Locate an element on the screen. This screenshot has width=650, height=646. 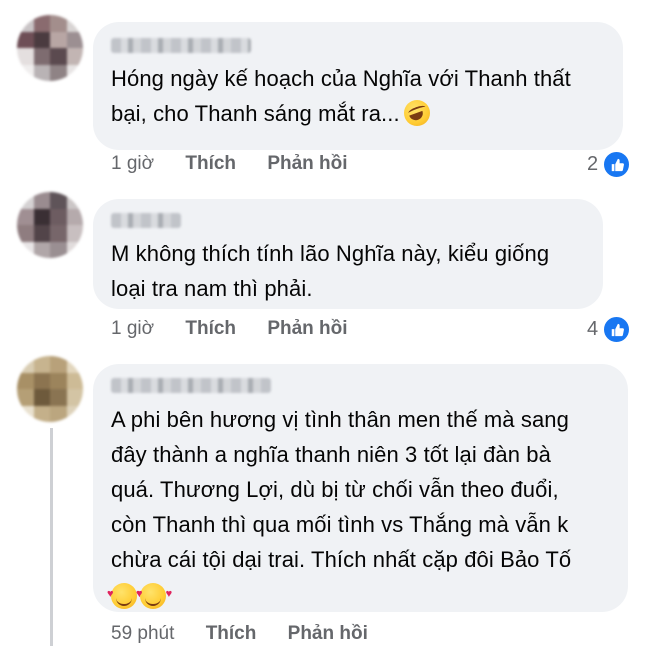
comment-actions: 59 phút Thích Phản hồi is located at coordinates (239, 634).